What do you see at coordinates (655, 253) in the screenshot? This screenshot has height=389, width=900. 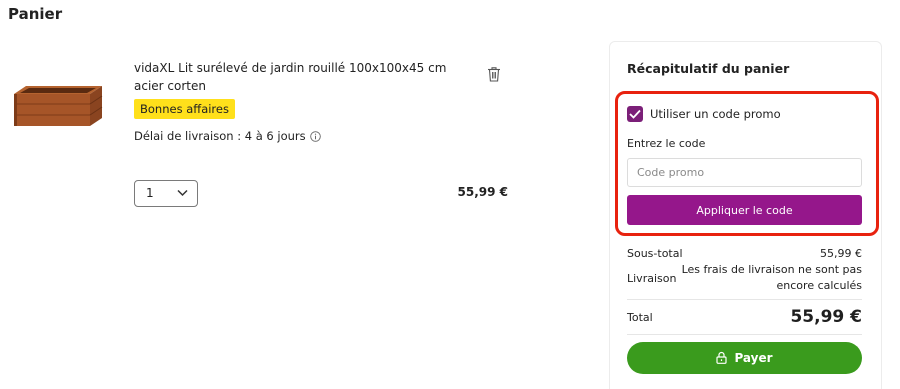 I see `subtotal-label: Sous-total` at bounding box center [655, 253].